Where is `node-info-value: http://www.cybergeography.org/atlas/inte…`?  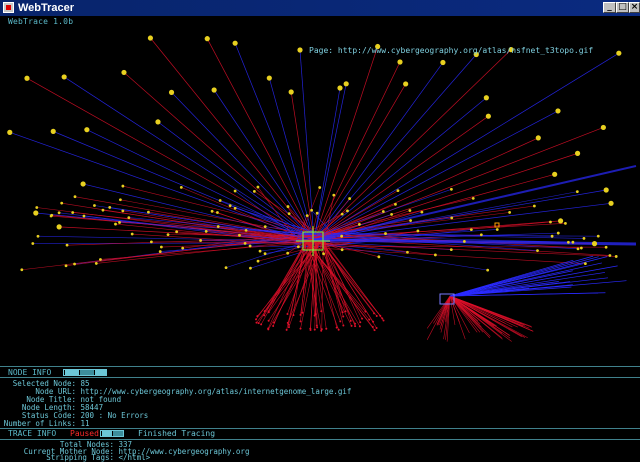 node-info-value: http://www.cybergeography.org/atlas/inte… is located at coordinates (216, 391).